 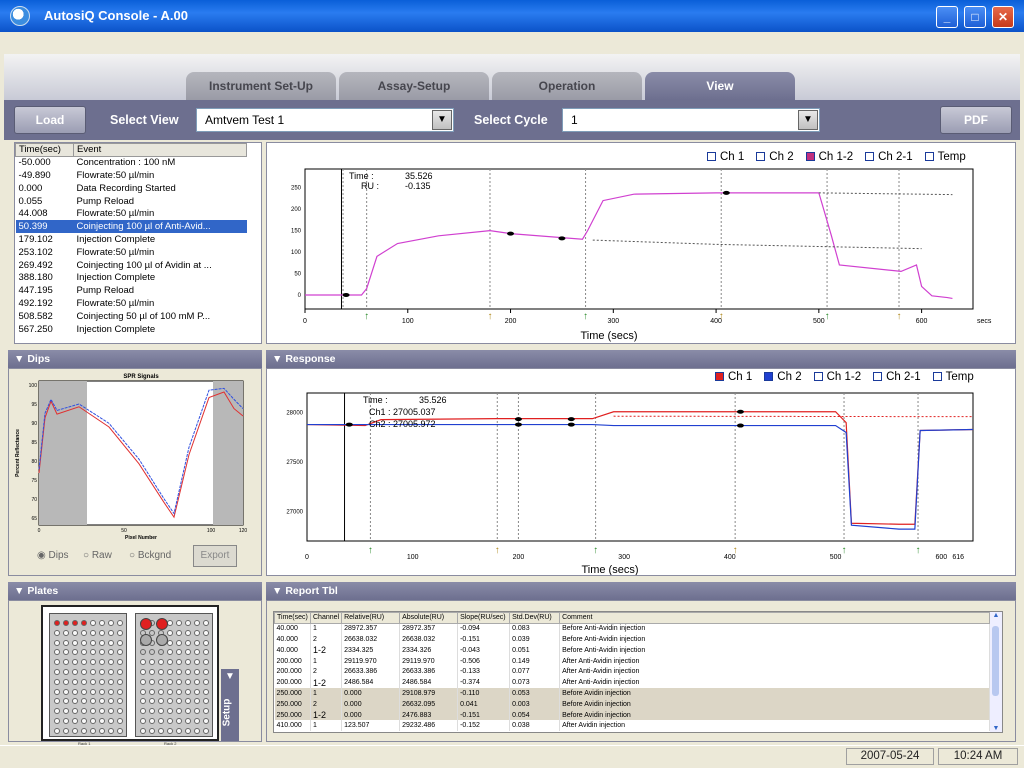 What do you see at coordinates (131, 303) in the screenshot?
I see `event-row: 492.192 Flowrate:50 µl/min` at bounding box center [131, 303].